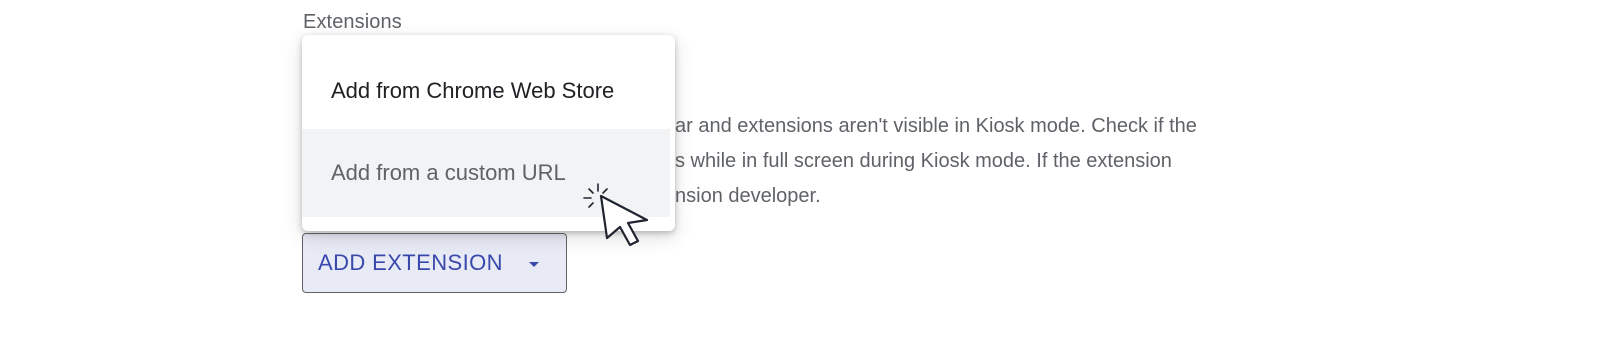  I want to click on add-extension-label: ADD EXTENSION, so click(410, 262).